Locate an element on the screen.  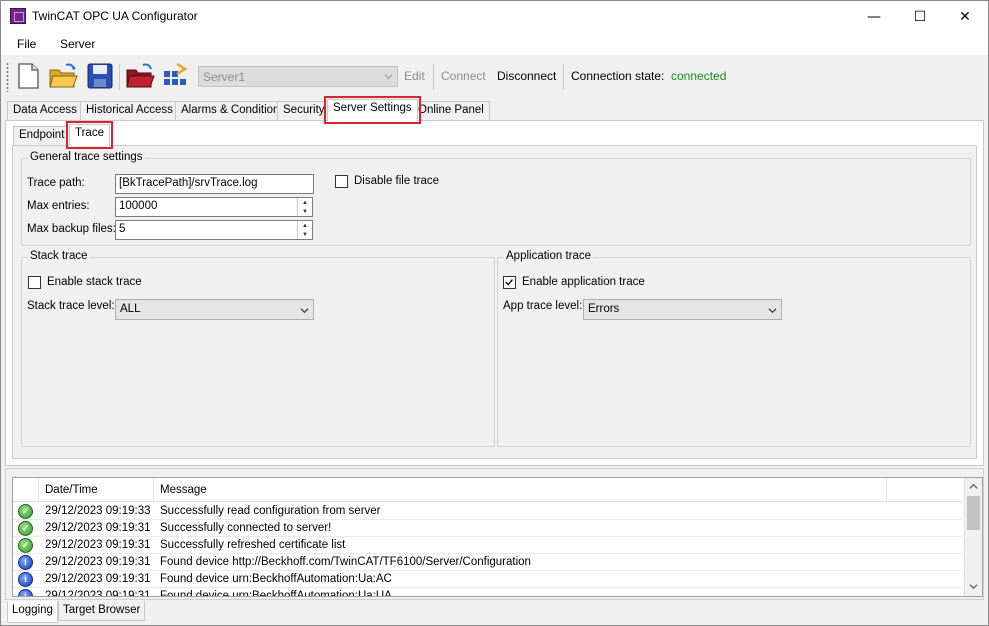
max-entries-spinner: ▲ ▼ is located at coordinates (304, 207).